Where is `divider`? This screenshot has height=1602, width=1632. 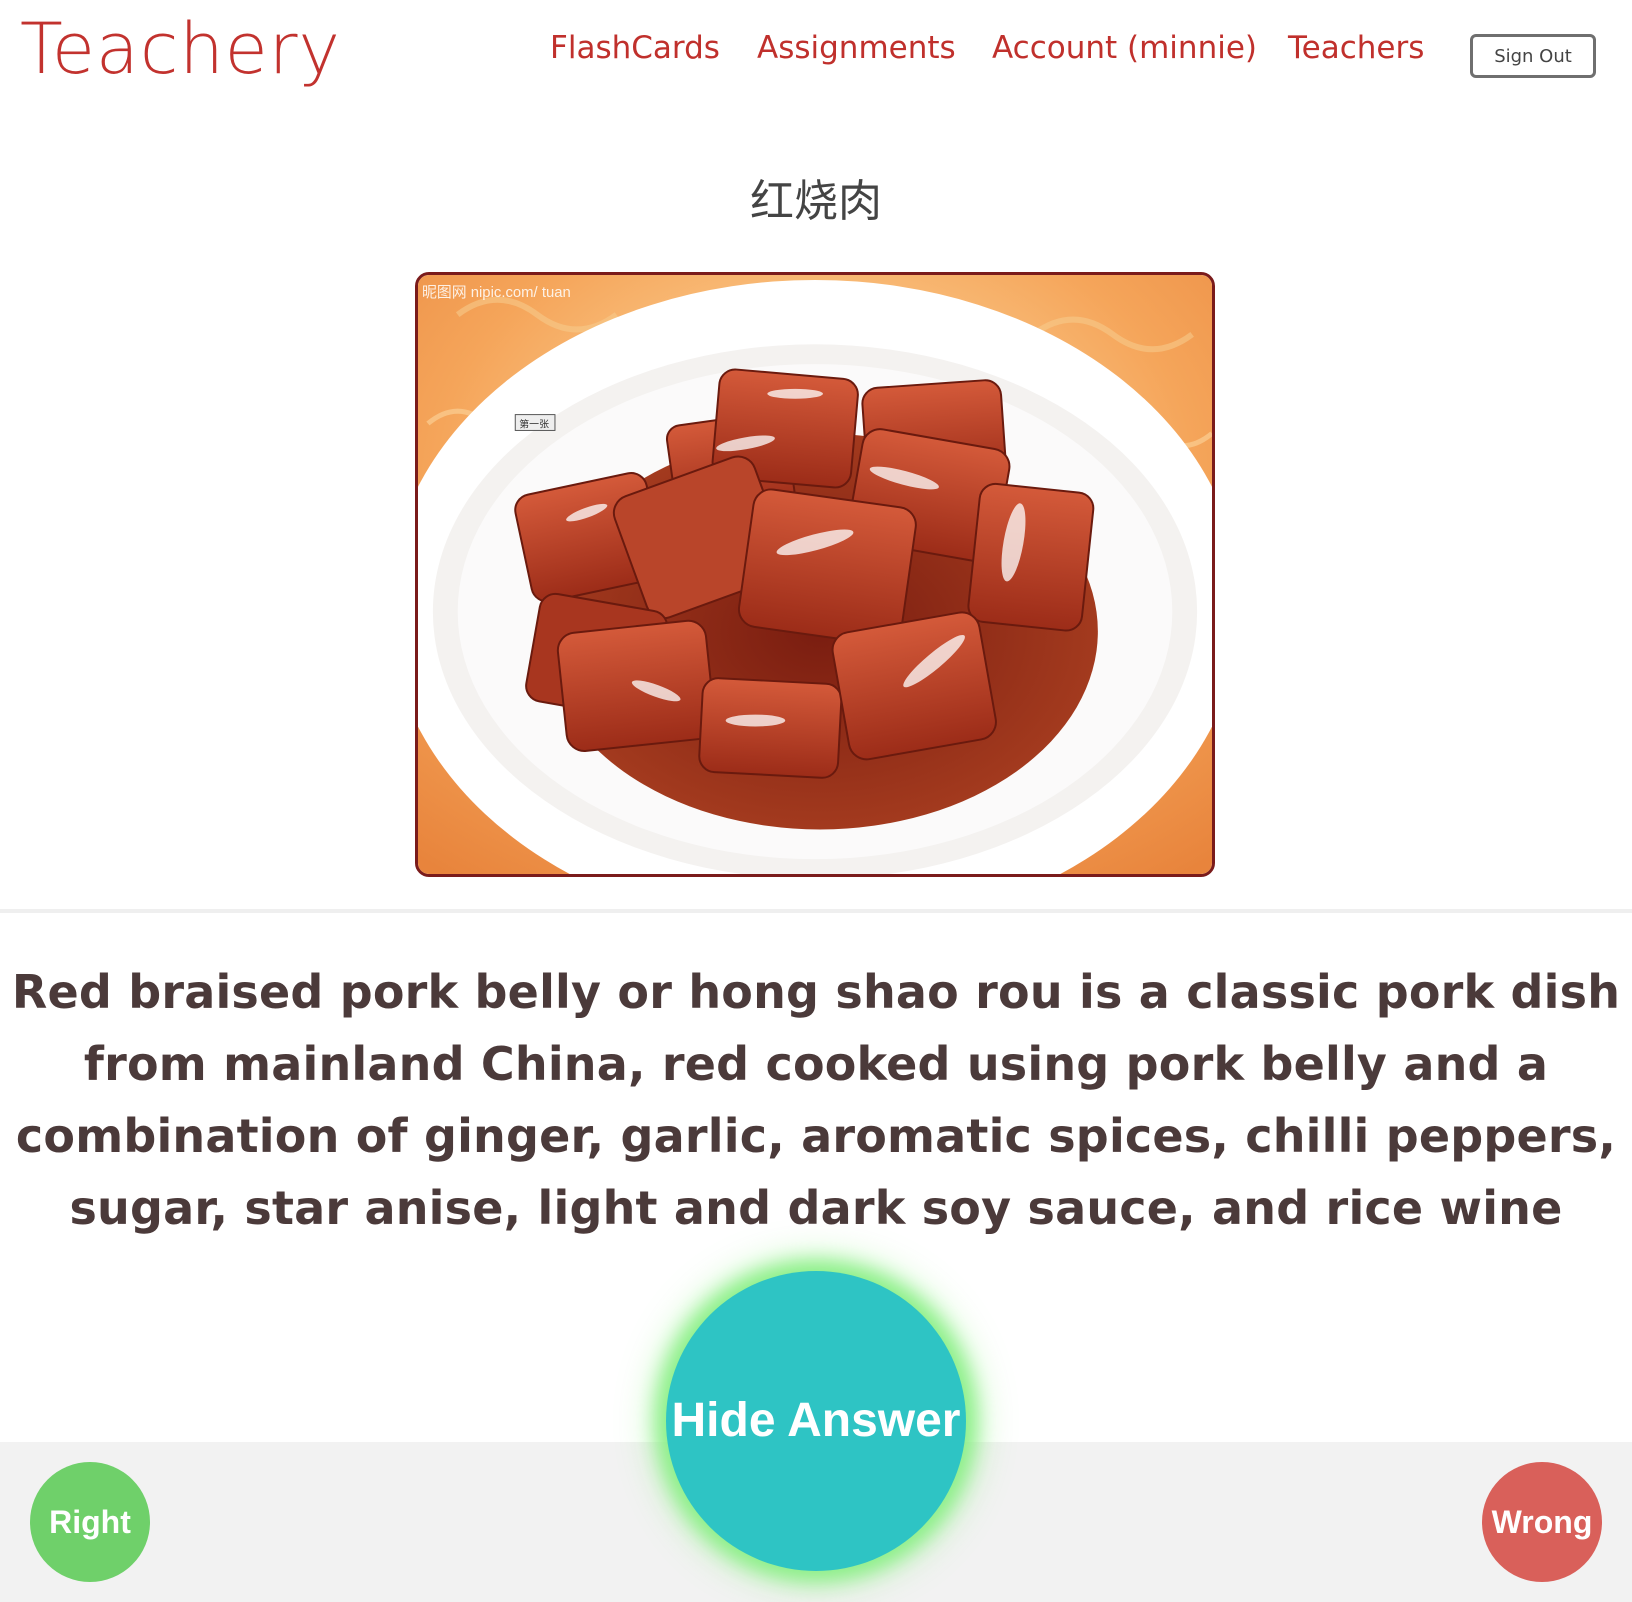 divider is located at coordinates (816, 911).